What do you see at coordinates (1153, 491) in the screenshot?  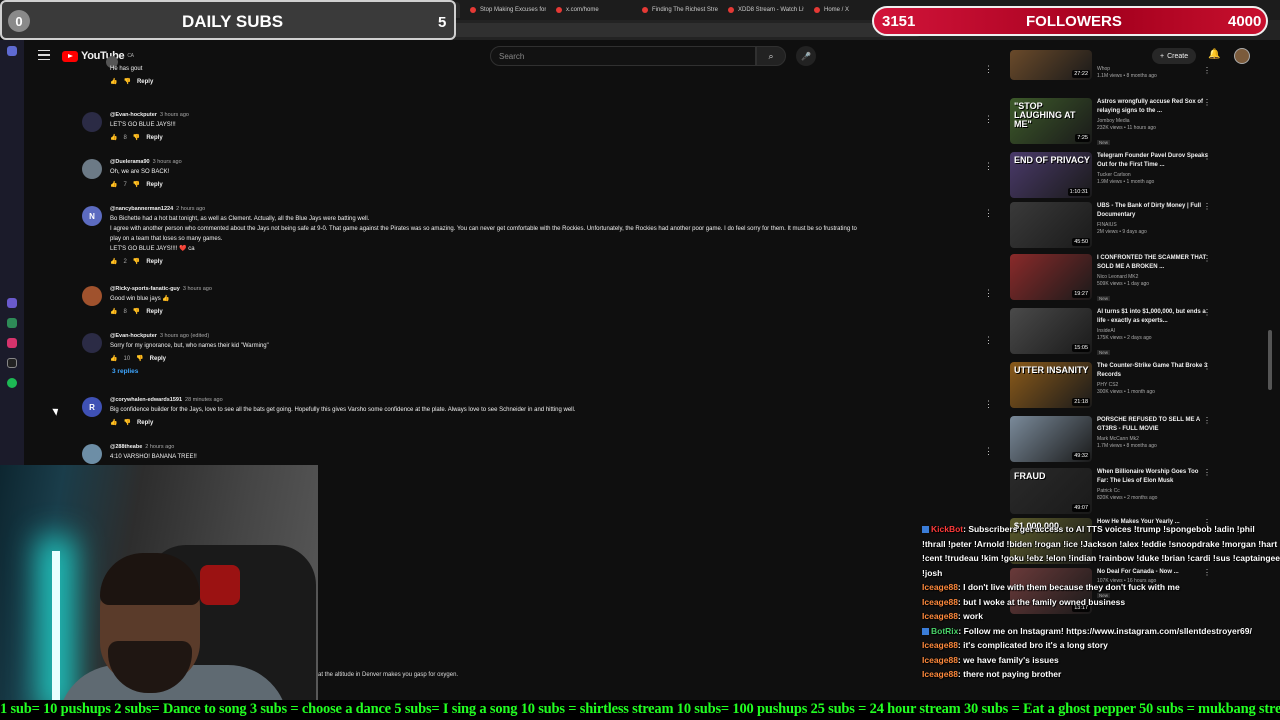 I see `video-channel: Patrick Cc` at bounding box center [1153, 491].